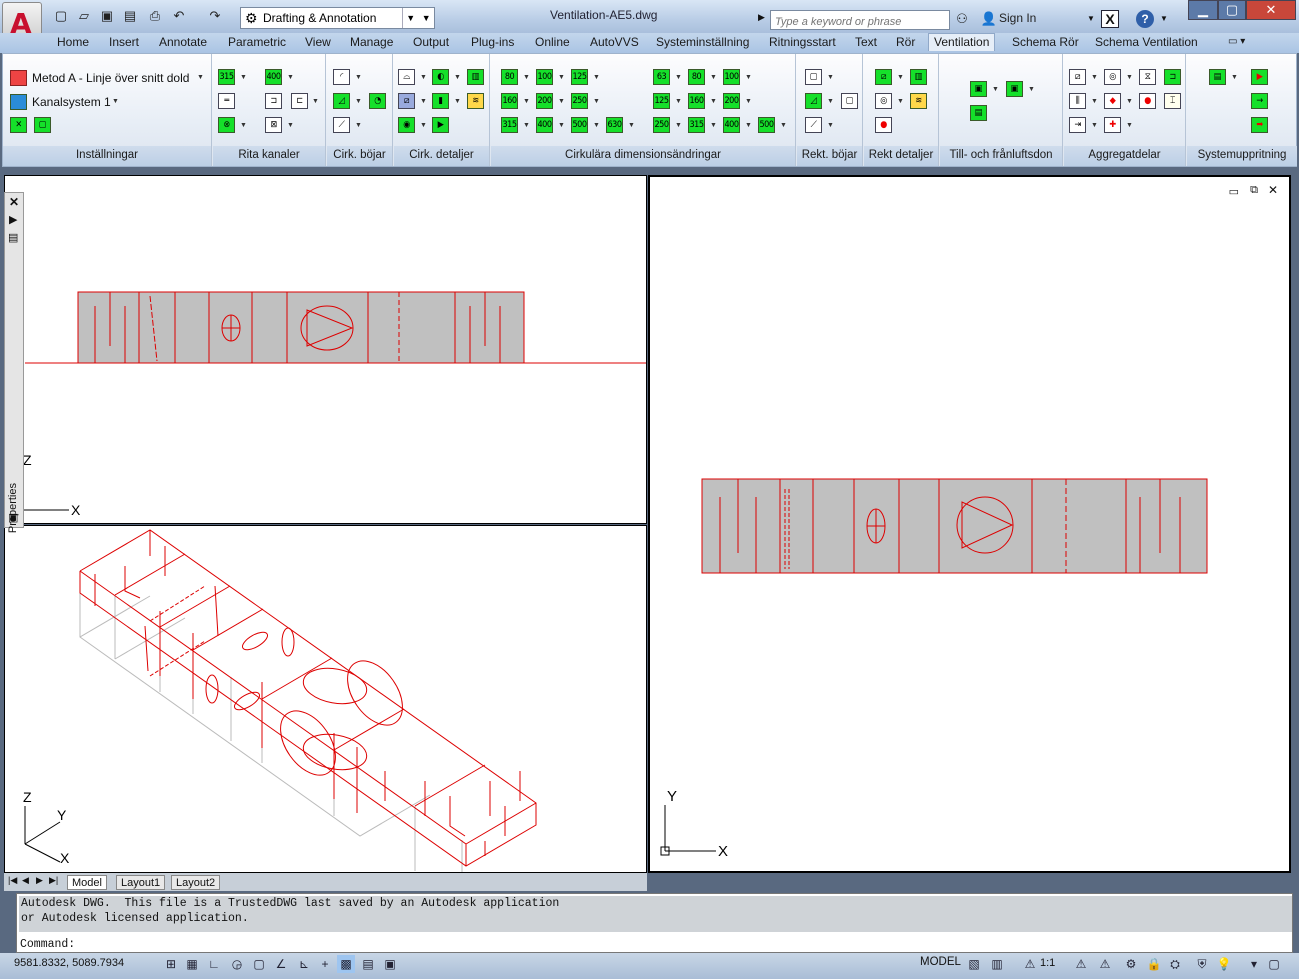  I want to click on dim-red-315-button: 315, so click(696, 125).